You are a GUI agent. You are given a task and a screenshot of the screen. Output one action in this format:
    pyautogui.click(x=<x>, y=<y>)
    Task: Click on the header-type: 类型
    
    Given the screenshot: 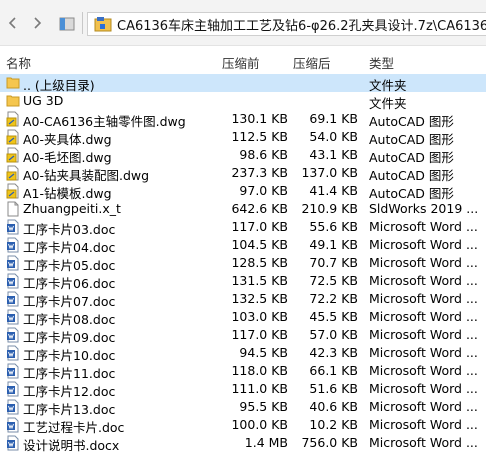 What is the action you would take?
    pyautogui.click(x=381, y=62)
    